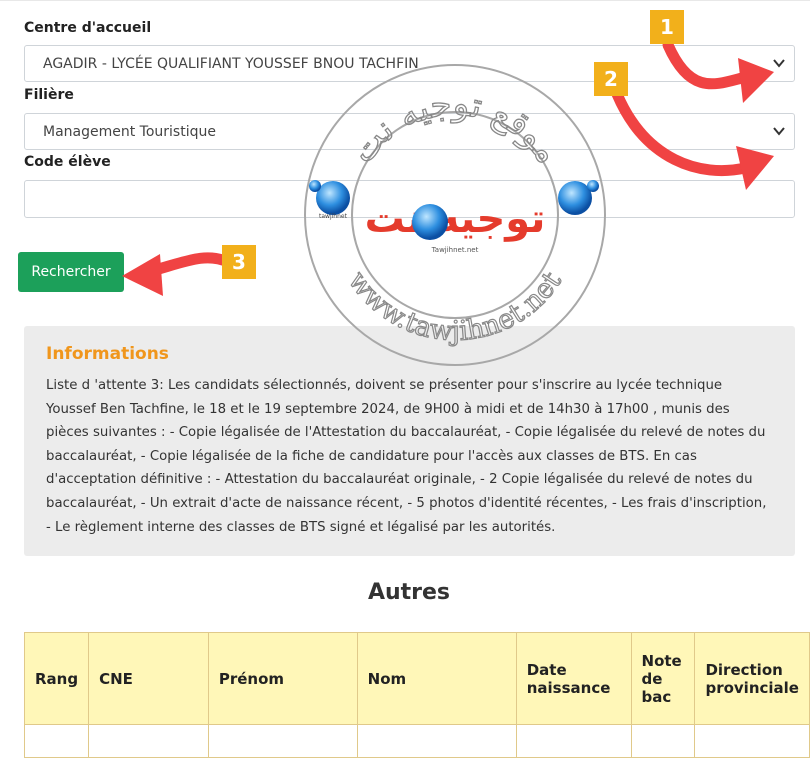  What do you see at coordinates (681, 132) in the screenshot?
I see `arrow-2-shaft` at bounding box center [681, 132].